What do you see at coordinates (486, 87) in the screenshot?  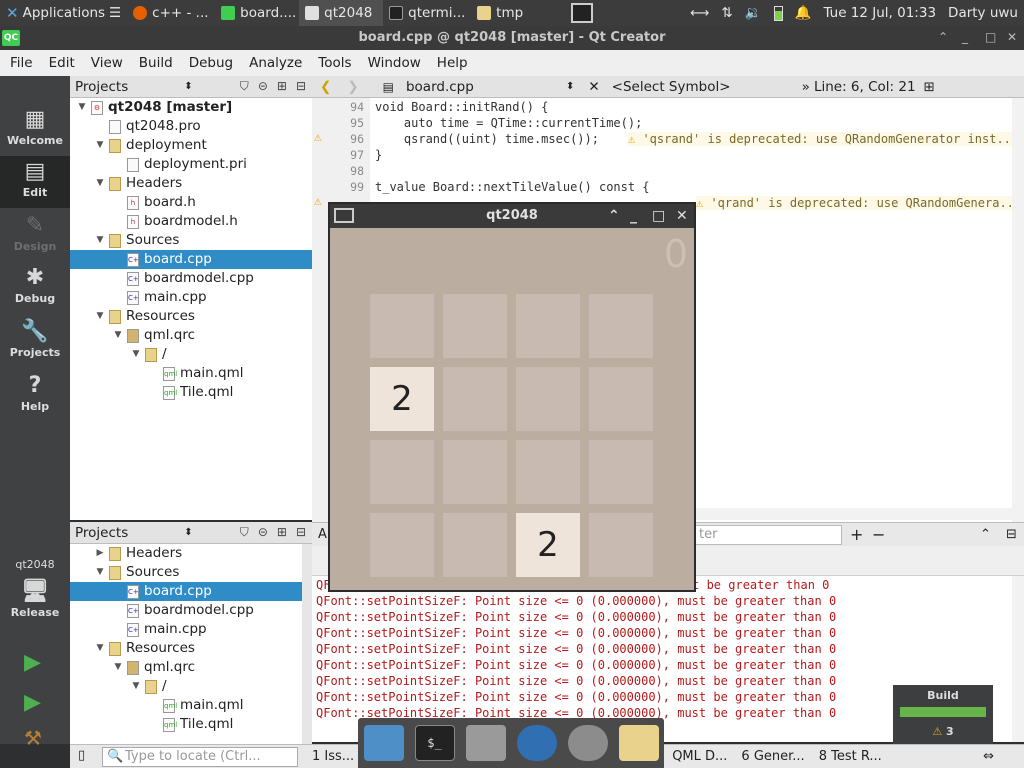 I see `open-file-selector: board.cpp` at bounding box center [486, 87].